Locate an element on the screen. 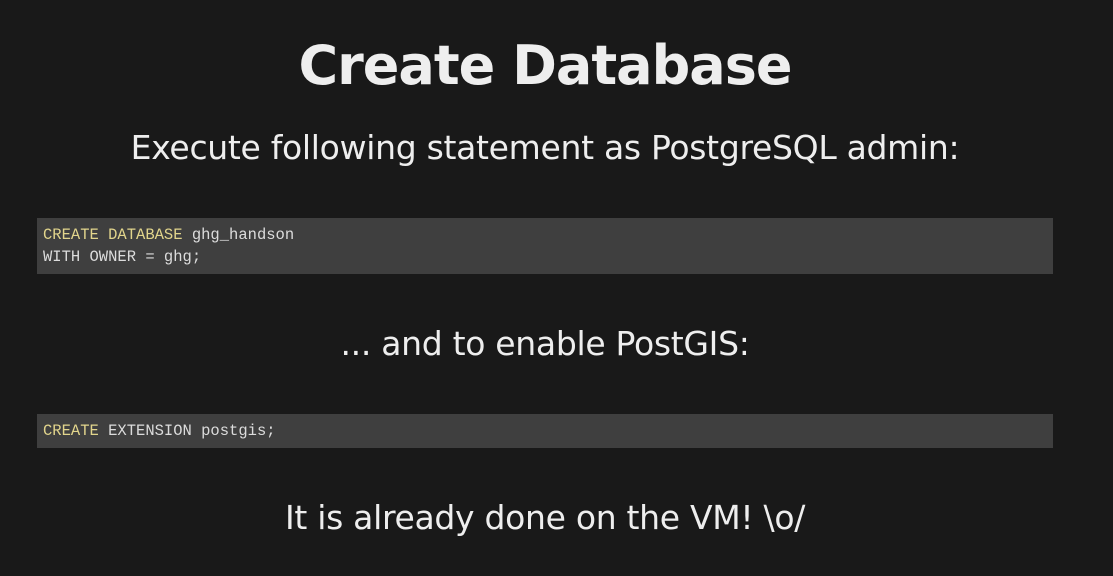  code-block-create-extension: CREATE EXTENSION postgis; is located at coordinates (545, 431).